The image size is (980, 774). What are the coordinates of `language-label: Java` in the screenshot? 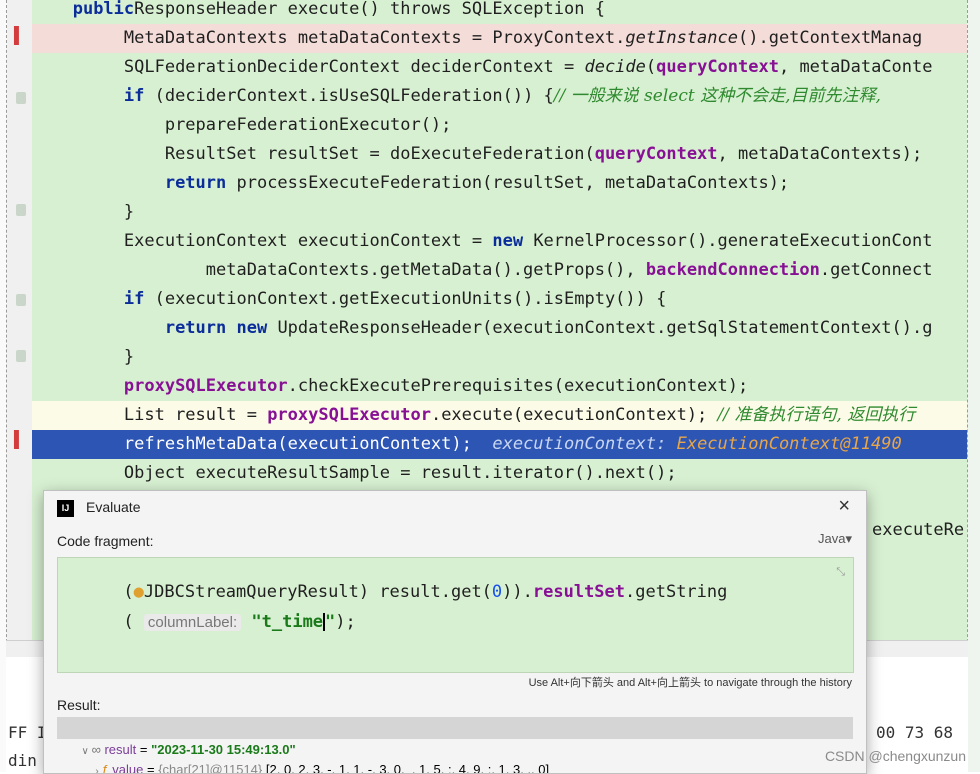 It's located at (832, 538).